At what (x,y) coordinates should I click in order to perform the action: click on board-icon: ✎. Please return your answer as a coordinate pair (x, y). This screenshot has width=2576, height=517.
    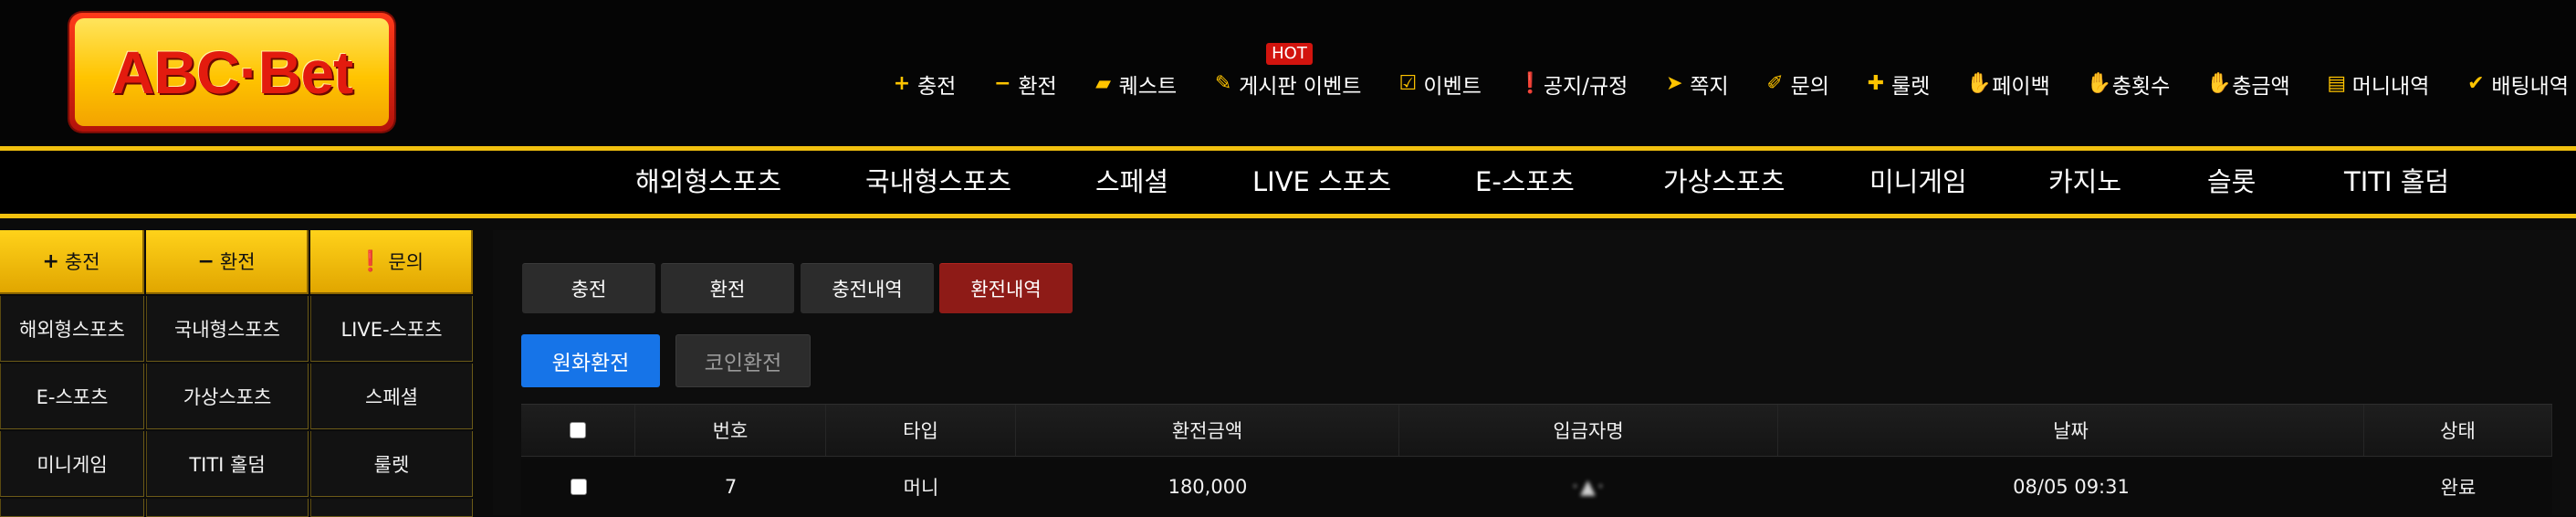
    Looking at the image, I should click on (1223, 83).